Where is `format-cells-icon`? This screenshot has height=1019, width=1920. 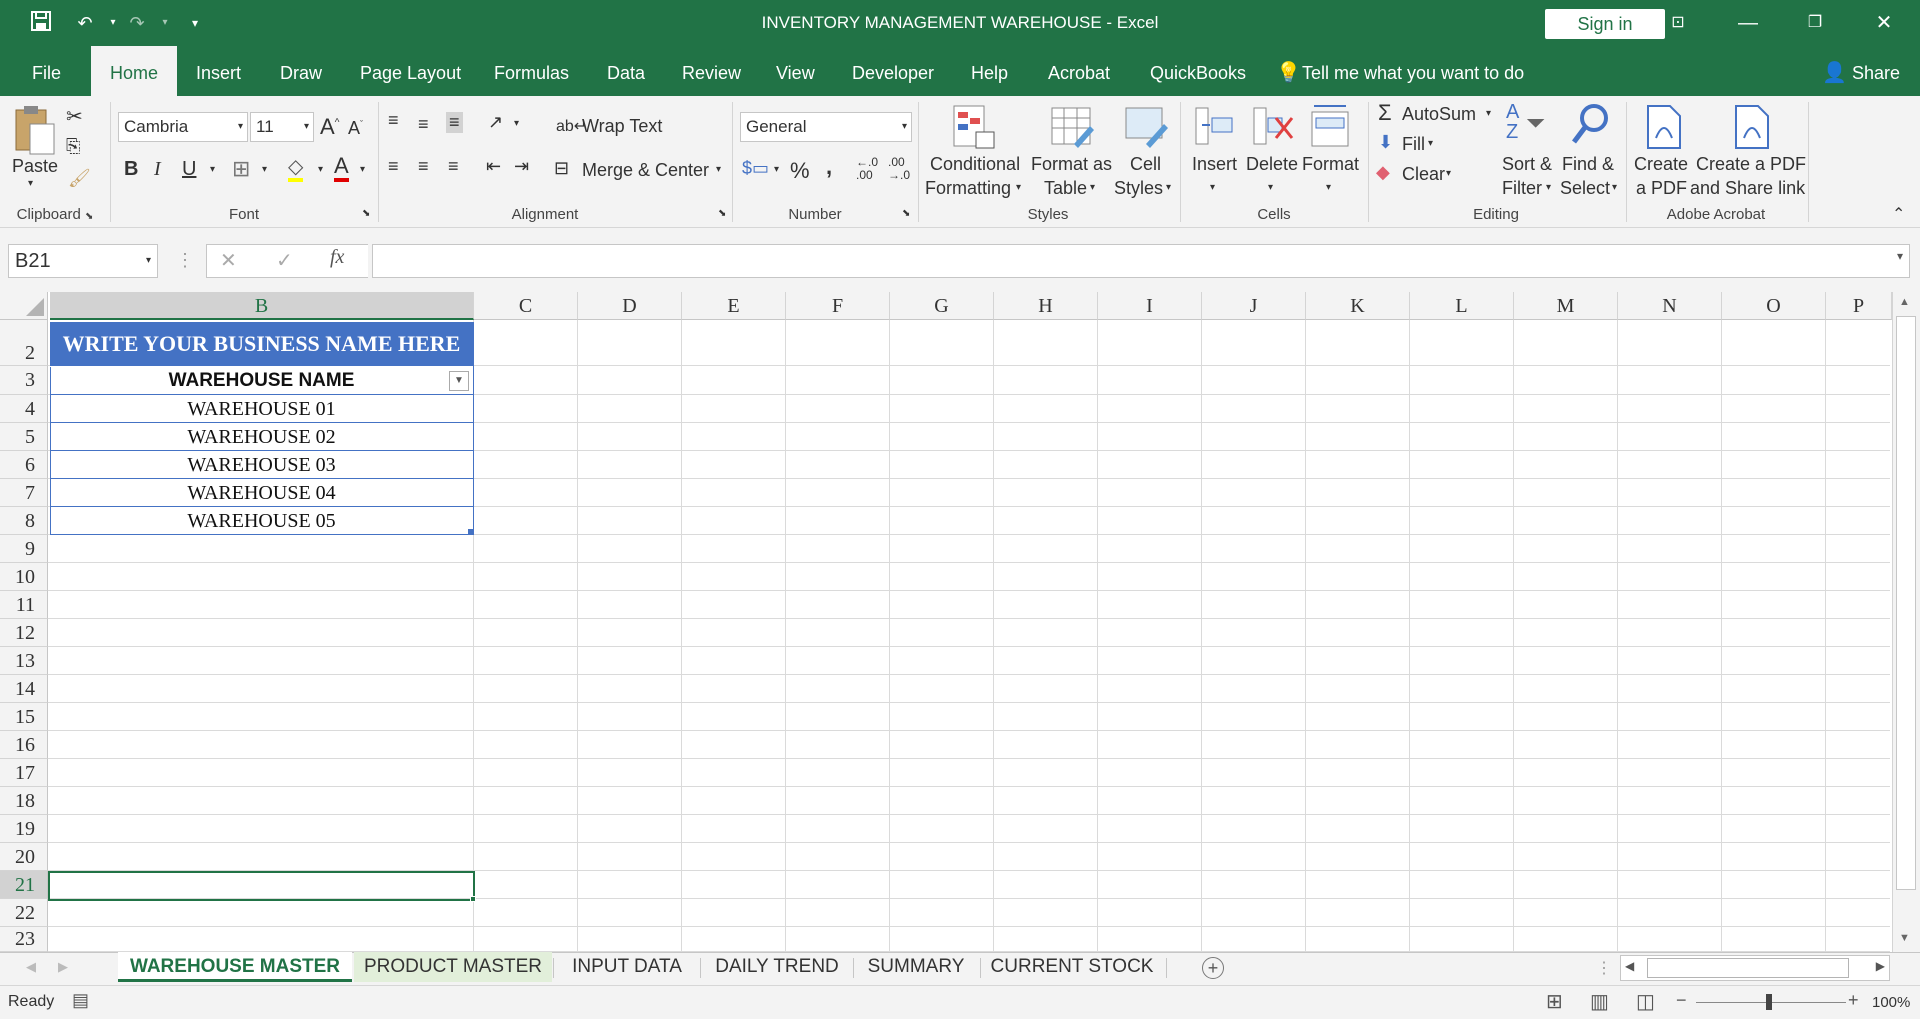 format-cells-icon is located at coordinates (1330, 126).